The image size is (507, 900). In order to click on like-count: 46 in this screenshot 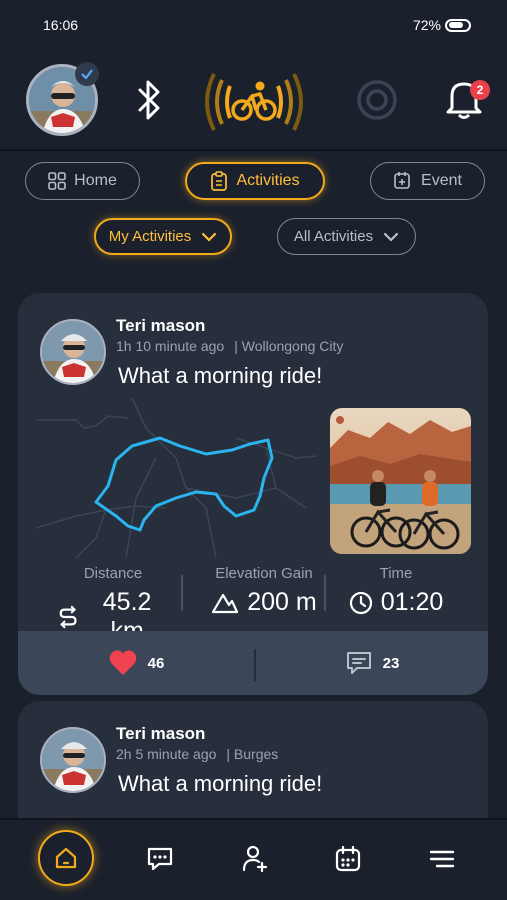, I will do `click(156, 663)`.